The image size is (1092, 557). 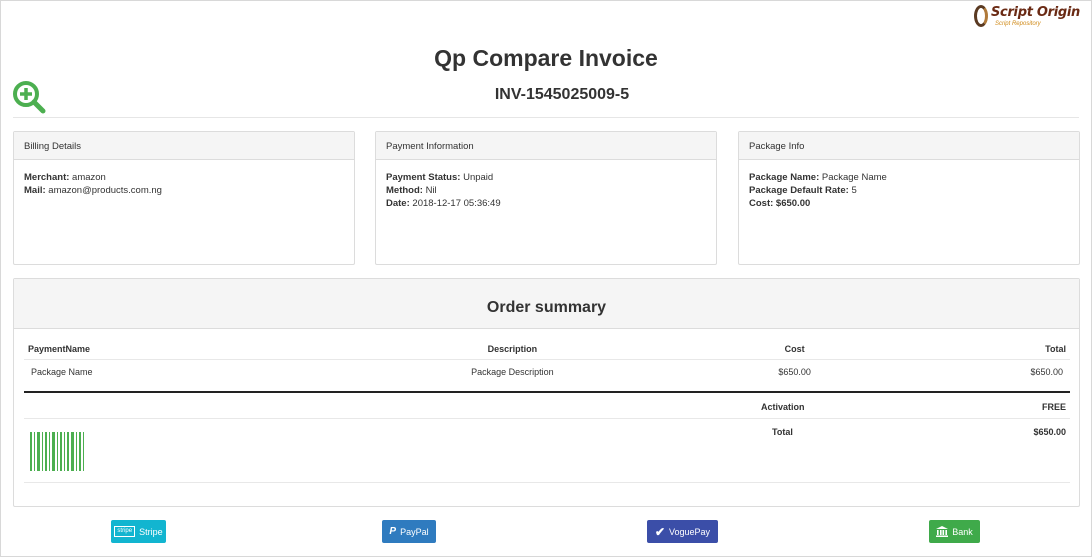 I want to click on total-row: Total $650.00, so click(x=547, y=432).